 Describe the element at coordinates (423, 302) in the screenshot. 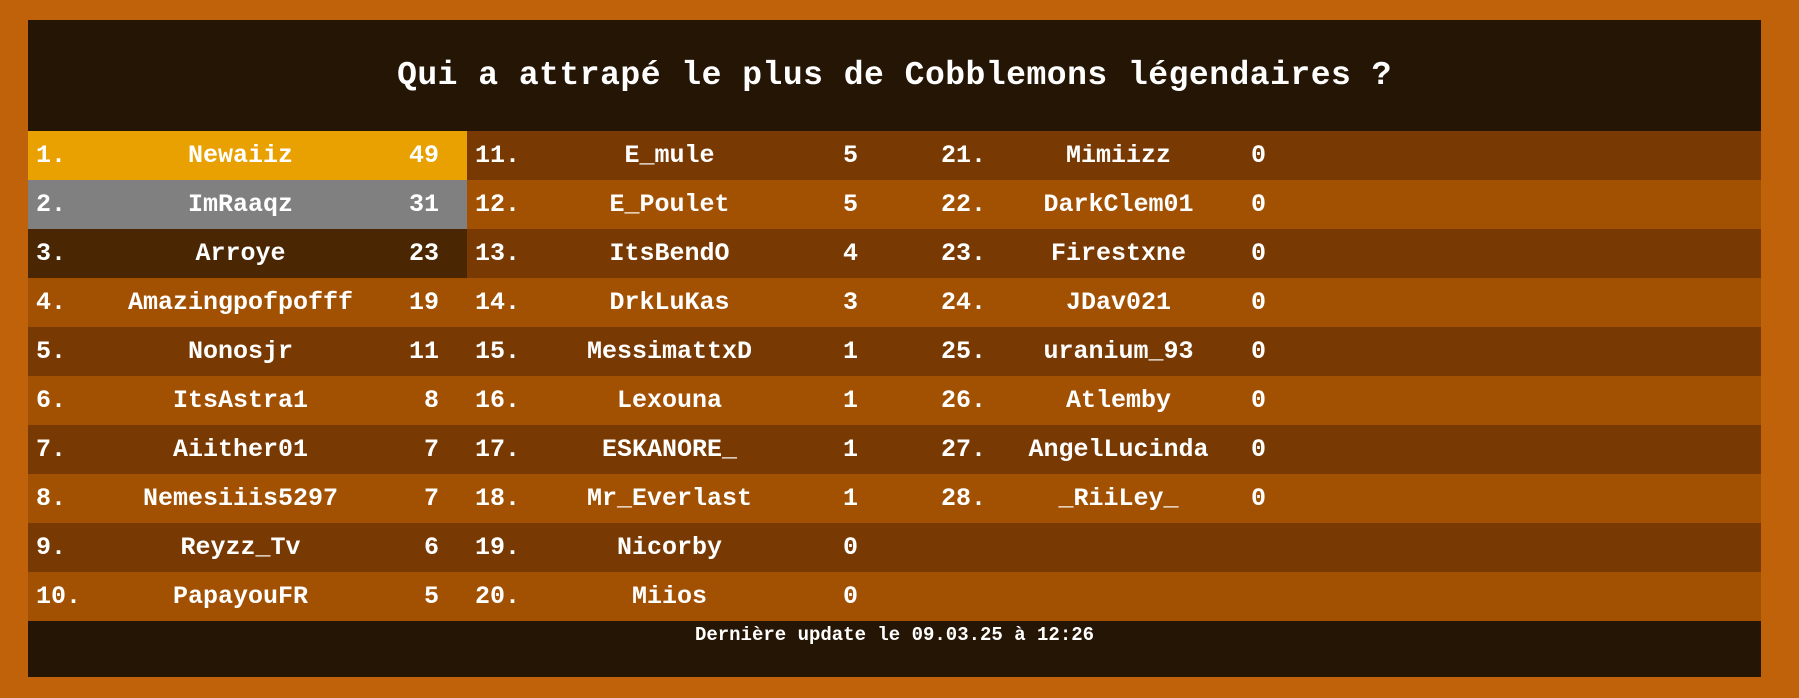

I see `player-score: 19` at that location.